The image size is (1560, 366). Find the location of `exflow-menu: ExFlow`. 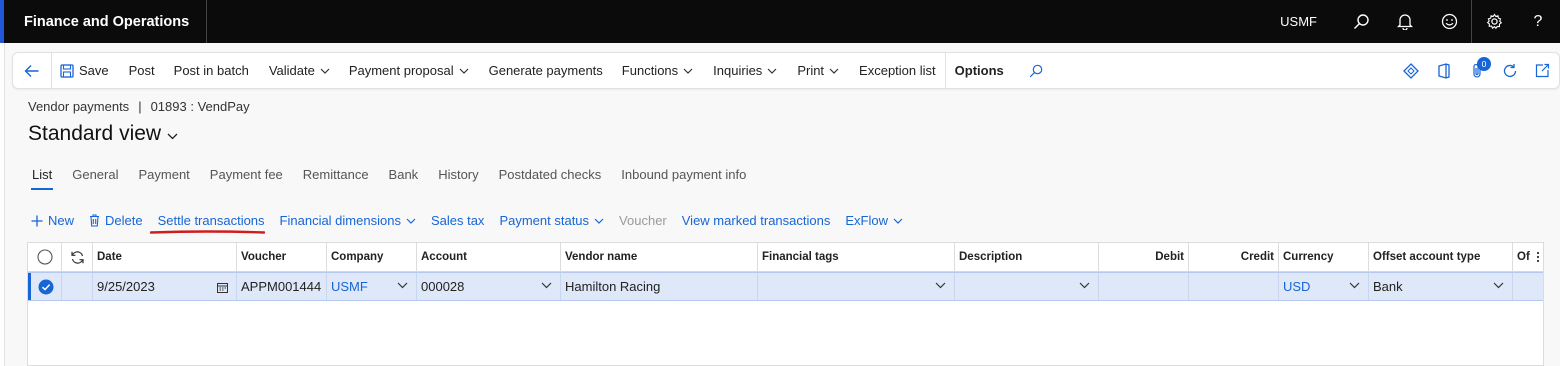

exflow-menu: ExFlow is located at coordinates (874, 220).